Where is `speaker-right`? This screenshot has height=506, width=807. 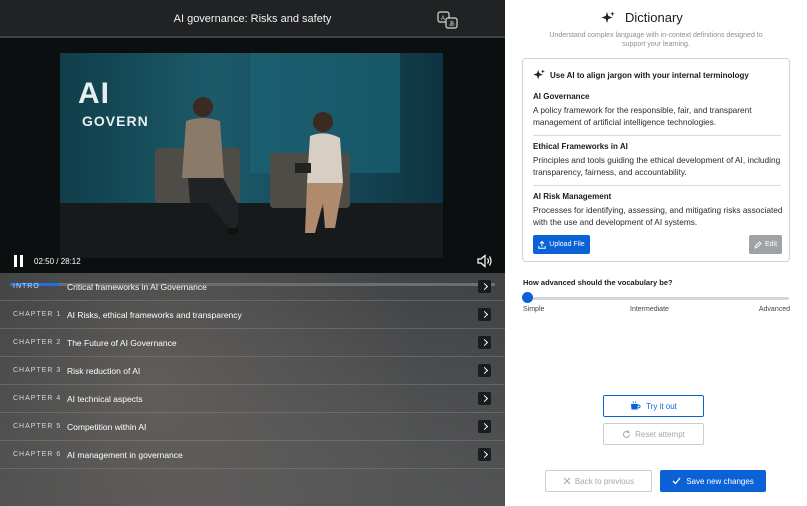
speaker-right is located at coordinates (319, 172).